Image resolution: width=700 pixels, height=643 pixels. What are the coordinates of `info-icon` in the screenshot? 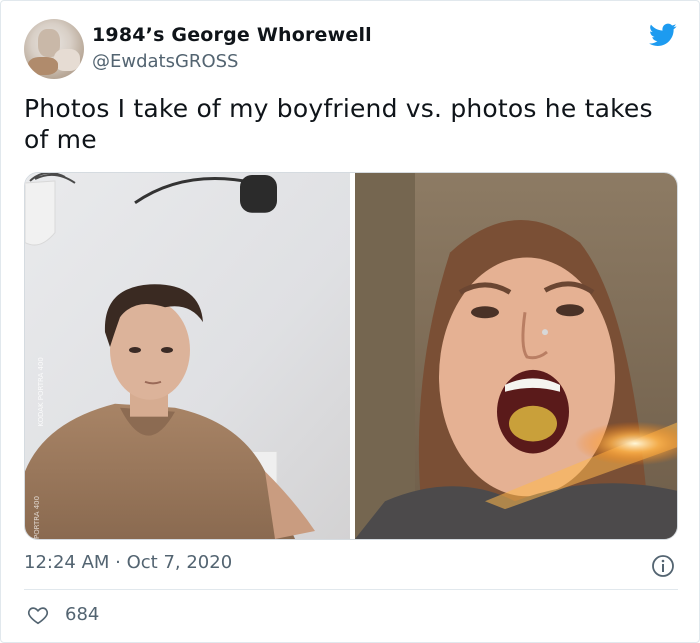 It's located at (663, 566).